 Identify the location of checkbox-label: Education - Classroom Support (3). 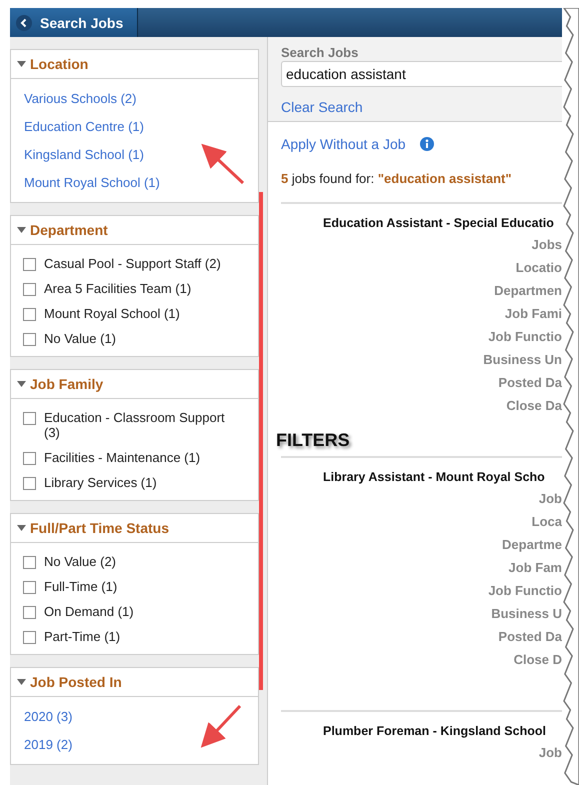
(135, 425).